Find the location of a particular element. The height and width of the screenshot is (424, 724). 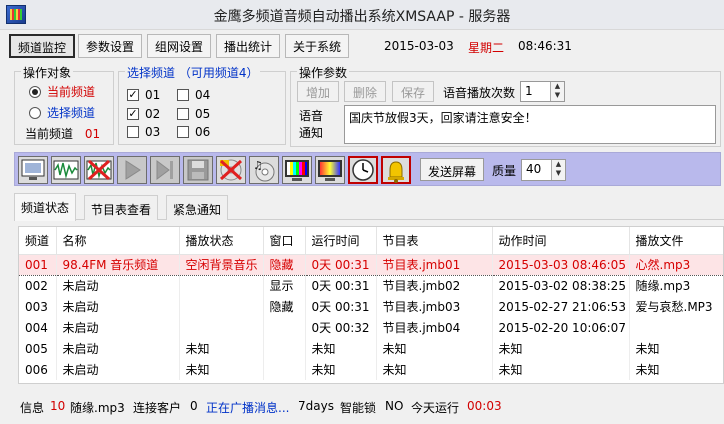

color-bars-tv-icon is located at coordinates (297, 170).